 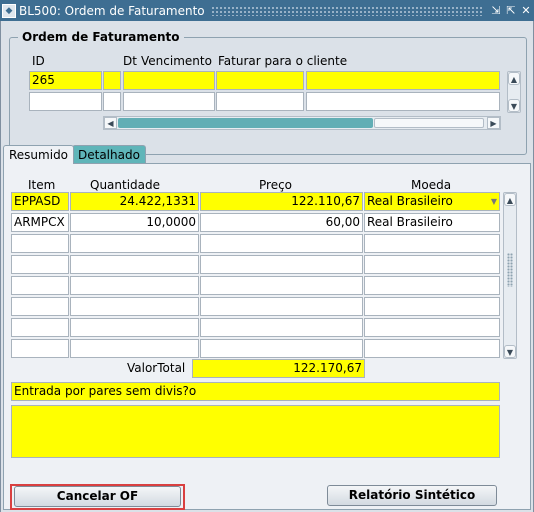 What do you see at coordinates (40, 222) in the screenshot?
I see `item-cell: ARMPCX` at bounding box center [40, 222].